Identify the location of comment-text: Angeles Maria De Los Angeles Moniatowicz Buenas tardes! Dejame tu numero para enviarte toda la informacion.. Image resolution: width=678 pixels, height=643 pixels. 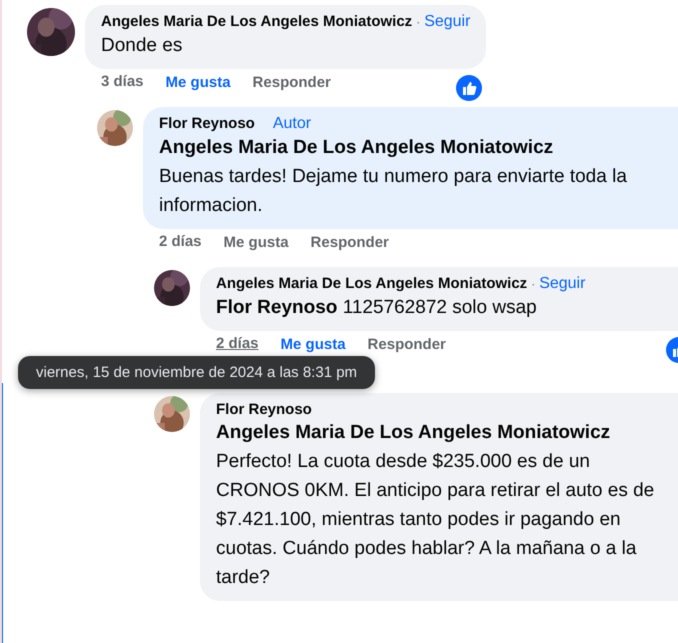
(393, 177).